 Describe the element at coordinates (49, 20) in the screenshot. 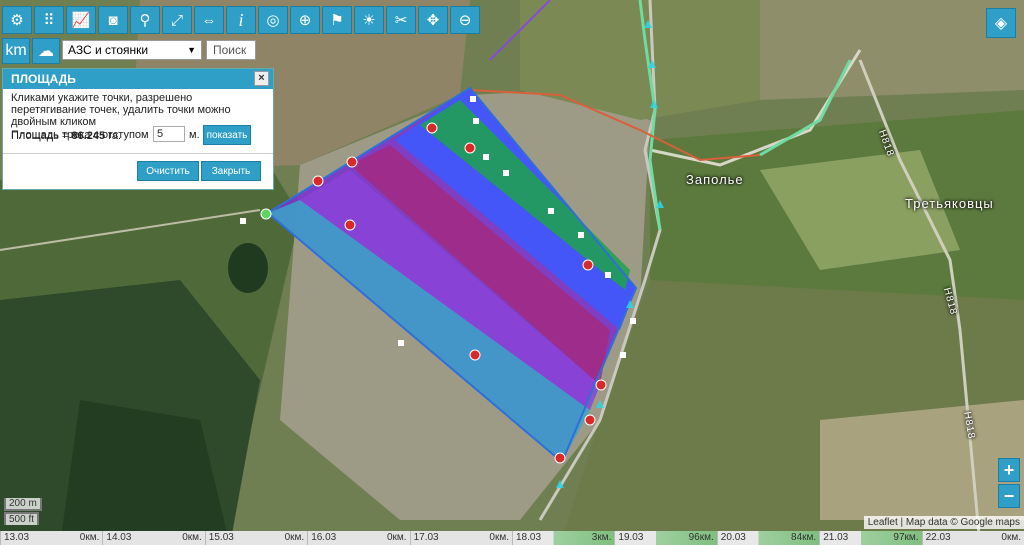

I see `grid-icon: ⠿` at that location.